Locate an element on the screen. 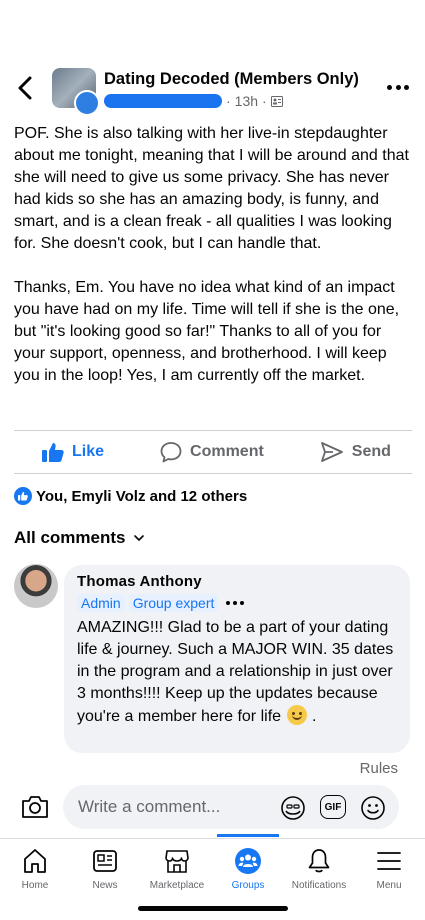 The height and width of the screenshot is (920, 425). tab-home: Home is located at coordinates (35, 869).